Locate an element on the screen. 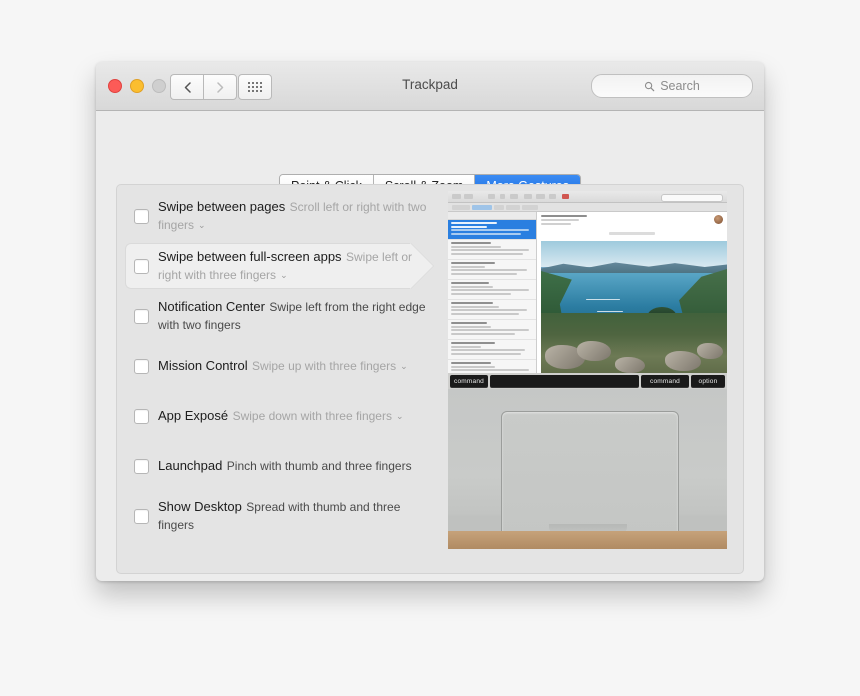 This screenshot has height=696, width=860. search-placeholder: Search is located at coordinates (680, 86).